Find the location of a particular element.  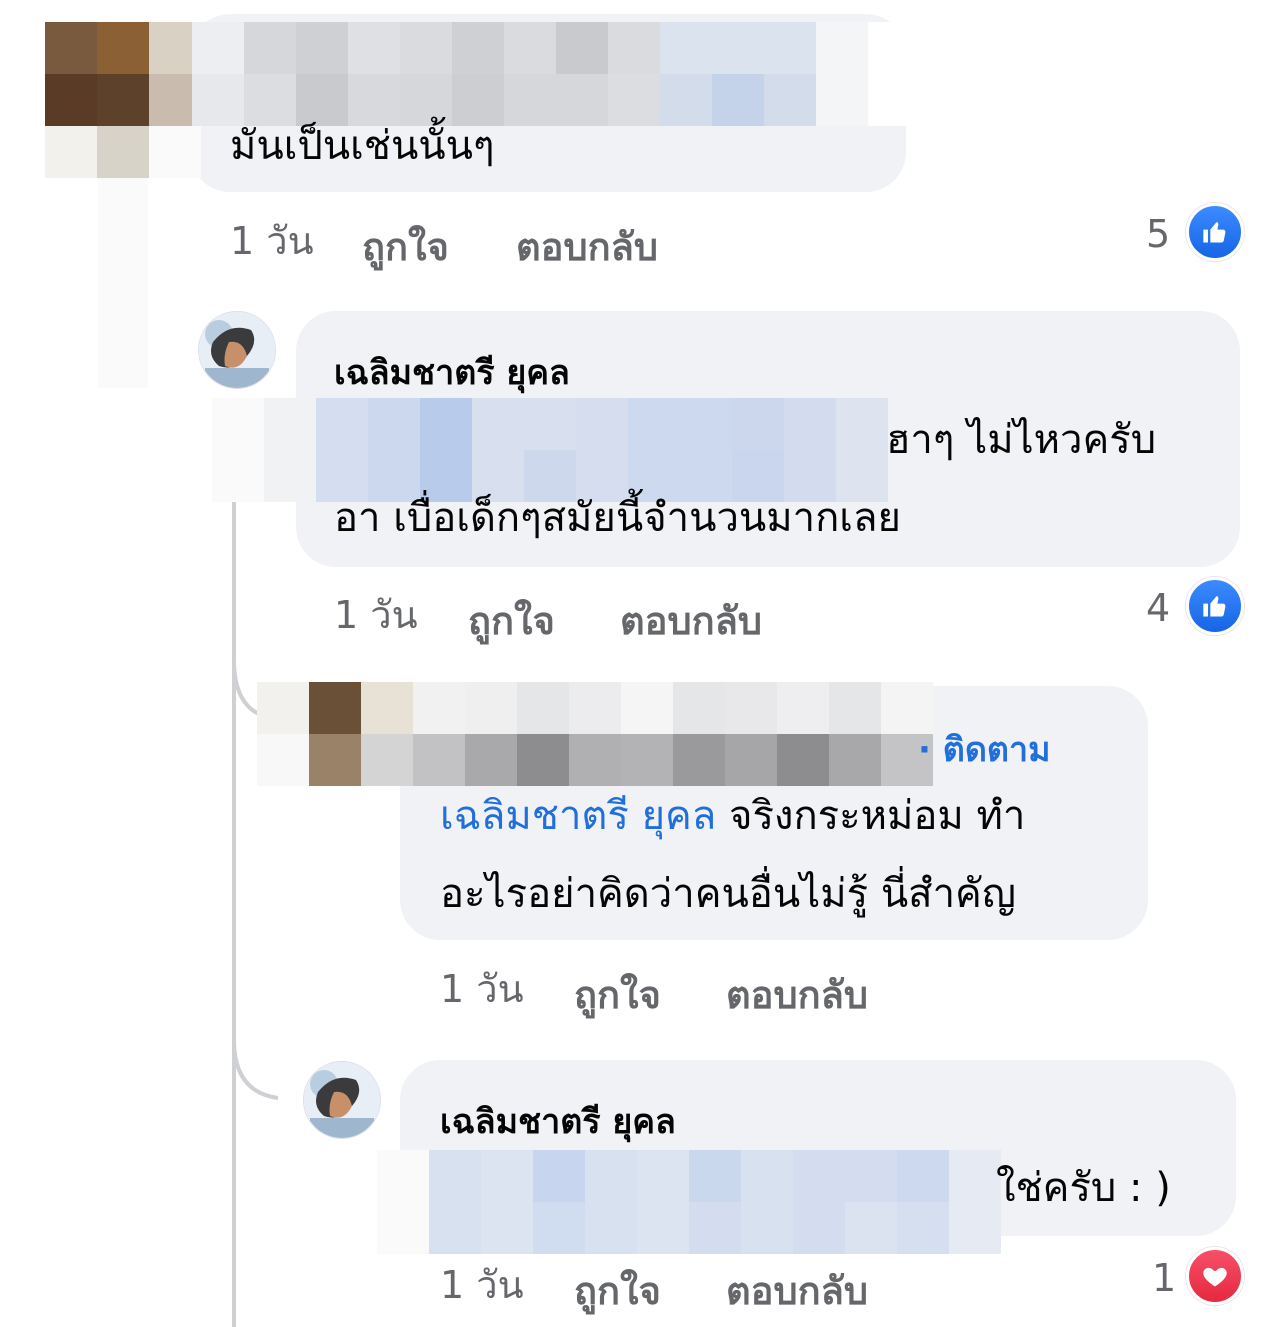

thread-branch is located at coordinates (255, 1070).